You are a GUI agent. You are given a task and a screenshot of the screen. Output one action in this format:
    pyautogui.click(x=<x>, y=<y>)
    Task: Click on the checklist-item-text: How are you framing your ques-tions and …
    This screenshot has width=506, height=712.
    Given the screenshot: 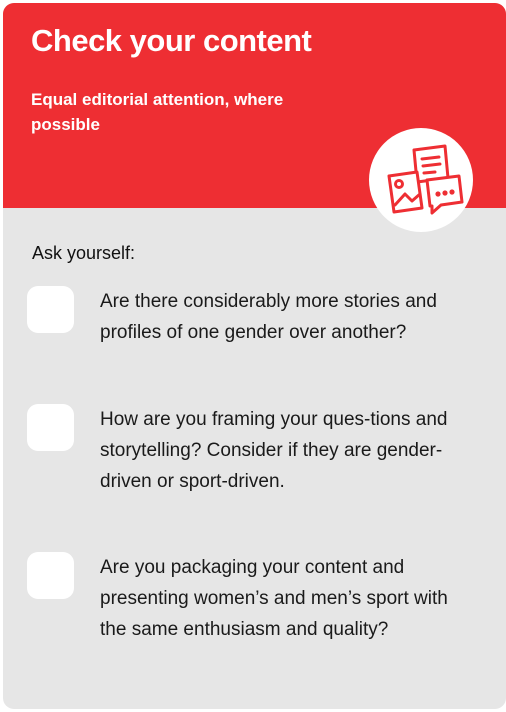 What is the action you would take?
    pyautogui.click(x=274, y=450)
    